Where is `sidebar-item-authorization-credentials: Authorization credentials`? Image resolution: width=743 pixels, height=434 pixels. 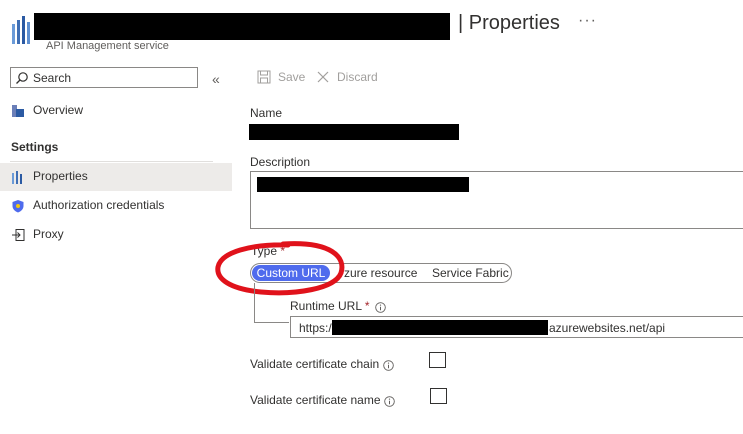 sidebar-item-authorization-credentials: Authorization credentials is located at coordinates (116, 206).